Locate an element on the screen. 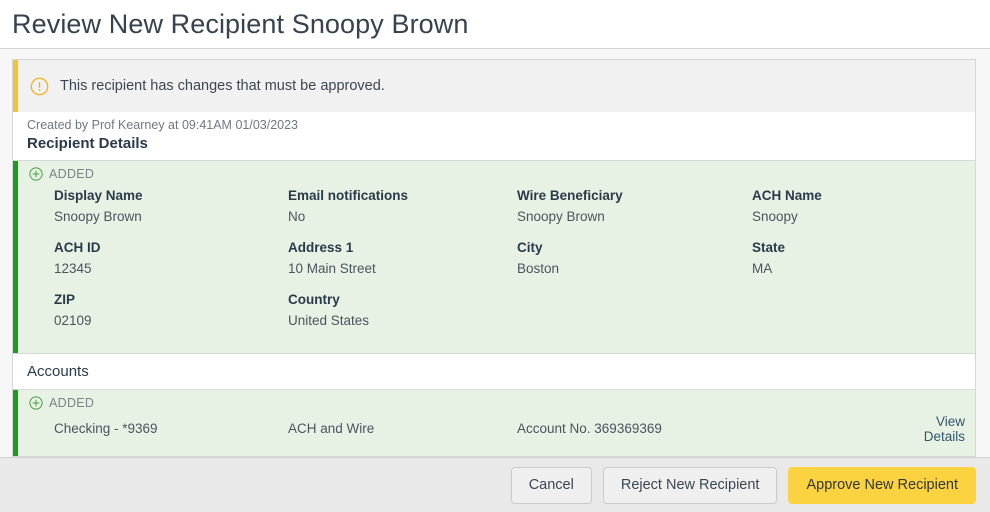 The height and width of the screenshot is (512, 990). warning-circle-icon is located at coordinates (39, 86).